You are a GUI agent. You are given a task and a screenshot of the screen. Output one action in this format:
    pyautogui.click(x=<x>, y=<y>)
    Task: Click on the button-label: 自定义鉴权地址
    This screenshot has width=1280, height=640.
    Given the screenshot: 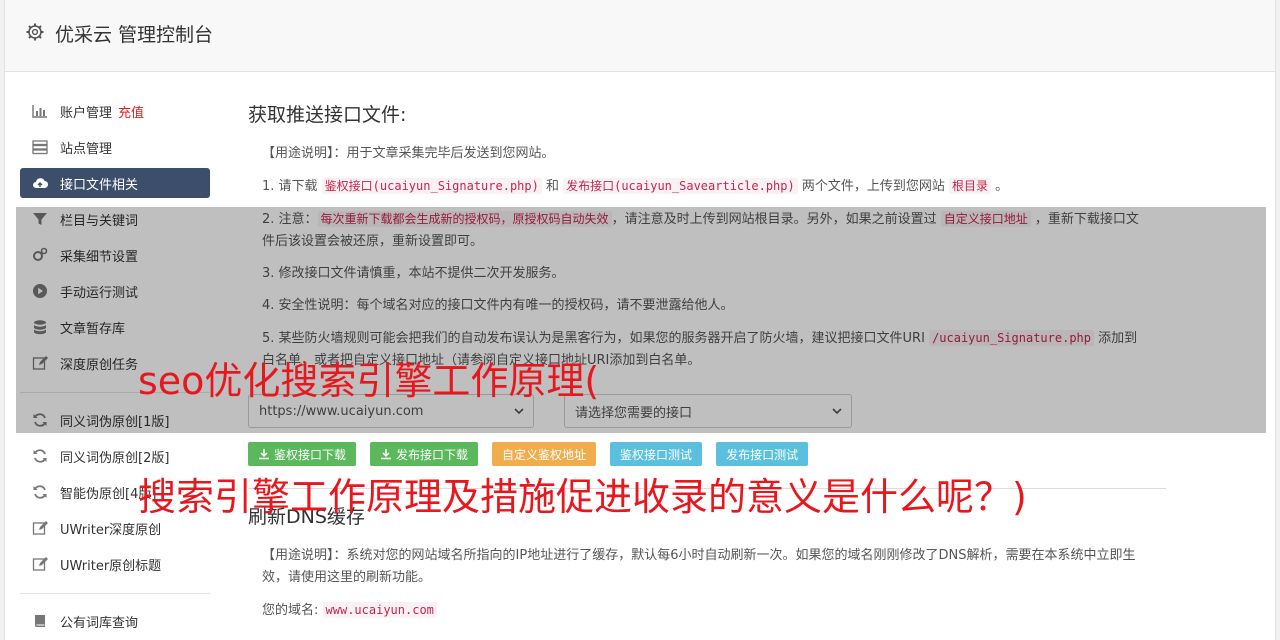 What is the action you would take?
    pyautogui.click(x=544, y=454)
    